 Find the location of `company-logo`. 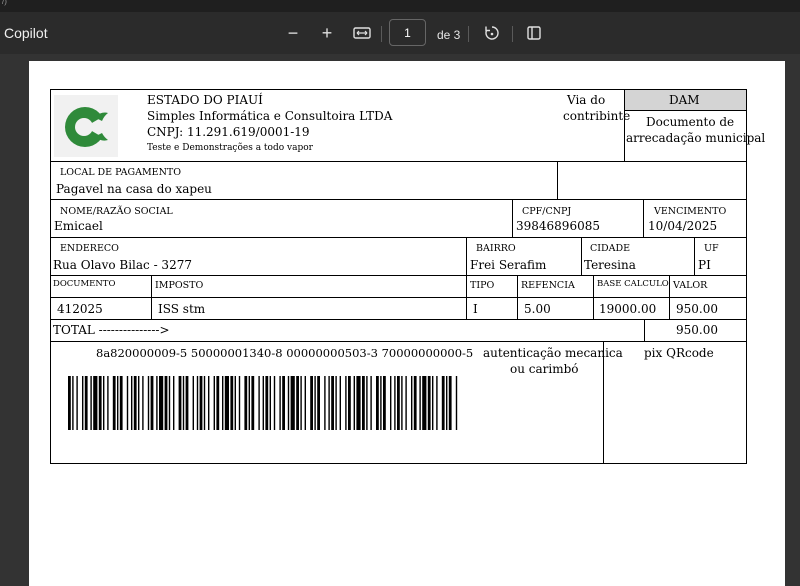

company-logo is located at coordinates (86, 126).